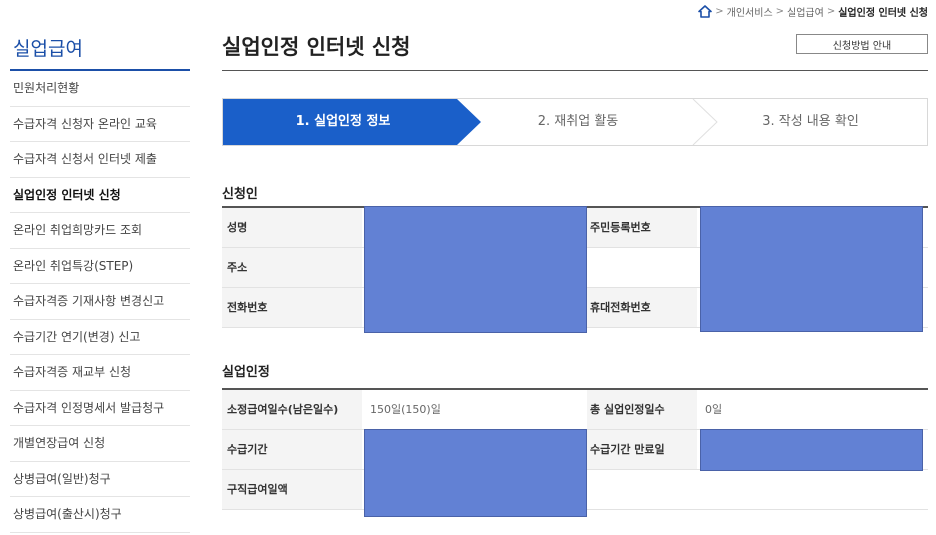  What do you see at coordinates (100, 444) in the screenshot?
I see `sidebar-item-extended-benefit: 개별연장급여 신청` at bounding box center [100, 444].